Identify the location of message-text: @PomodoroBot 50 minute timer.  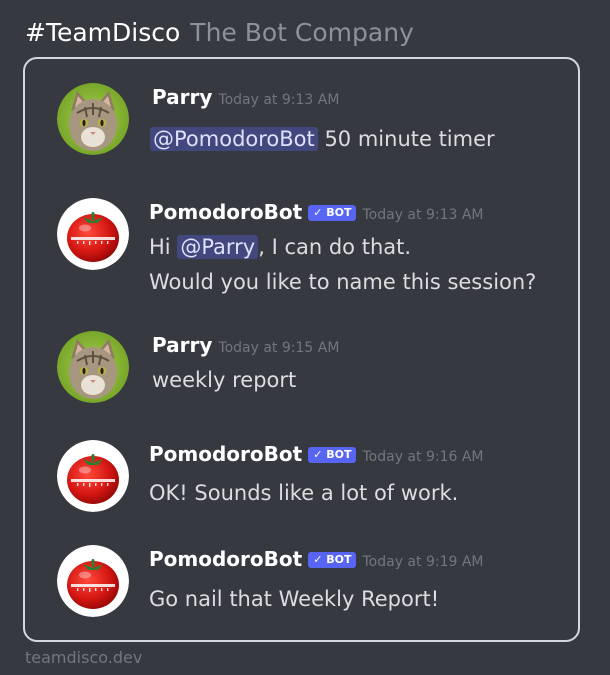
(322, 139).